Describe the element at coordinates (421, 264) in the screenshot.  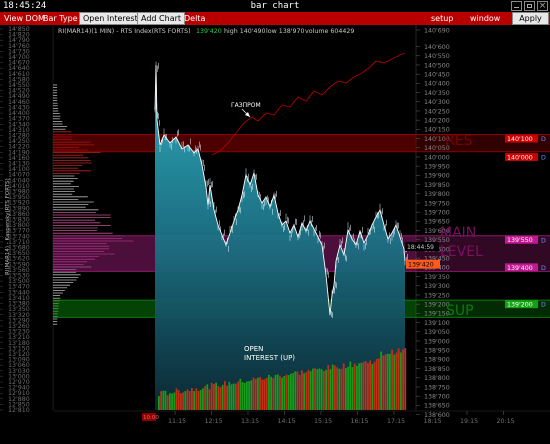
I see `last-price-tag: 139'420` at that location.